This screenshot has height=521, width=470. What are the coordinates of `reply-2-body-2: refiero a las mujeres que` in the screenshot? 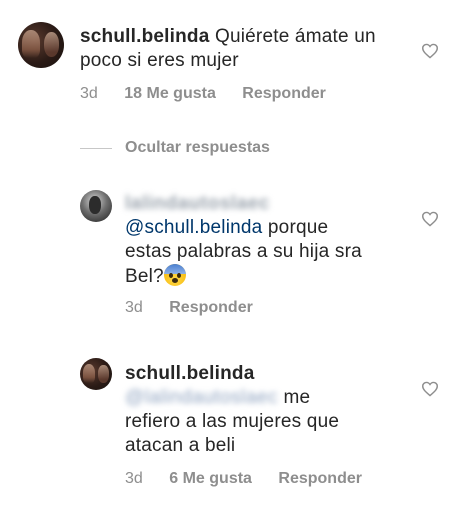 It's located at (232, 421).